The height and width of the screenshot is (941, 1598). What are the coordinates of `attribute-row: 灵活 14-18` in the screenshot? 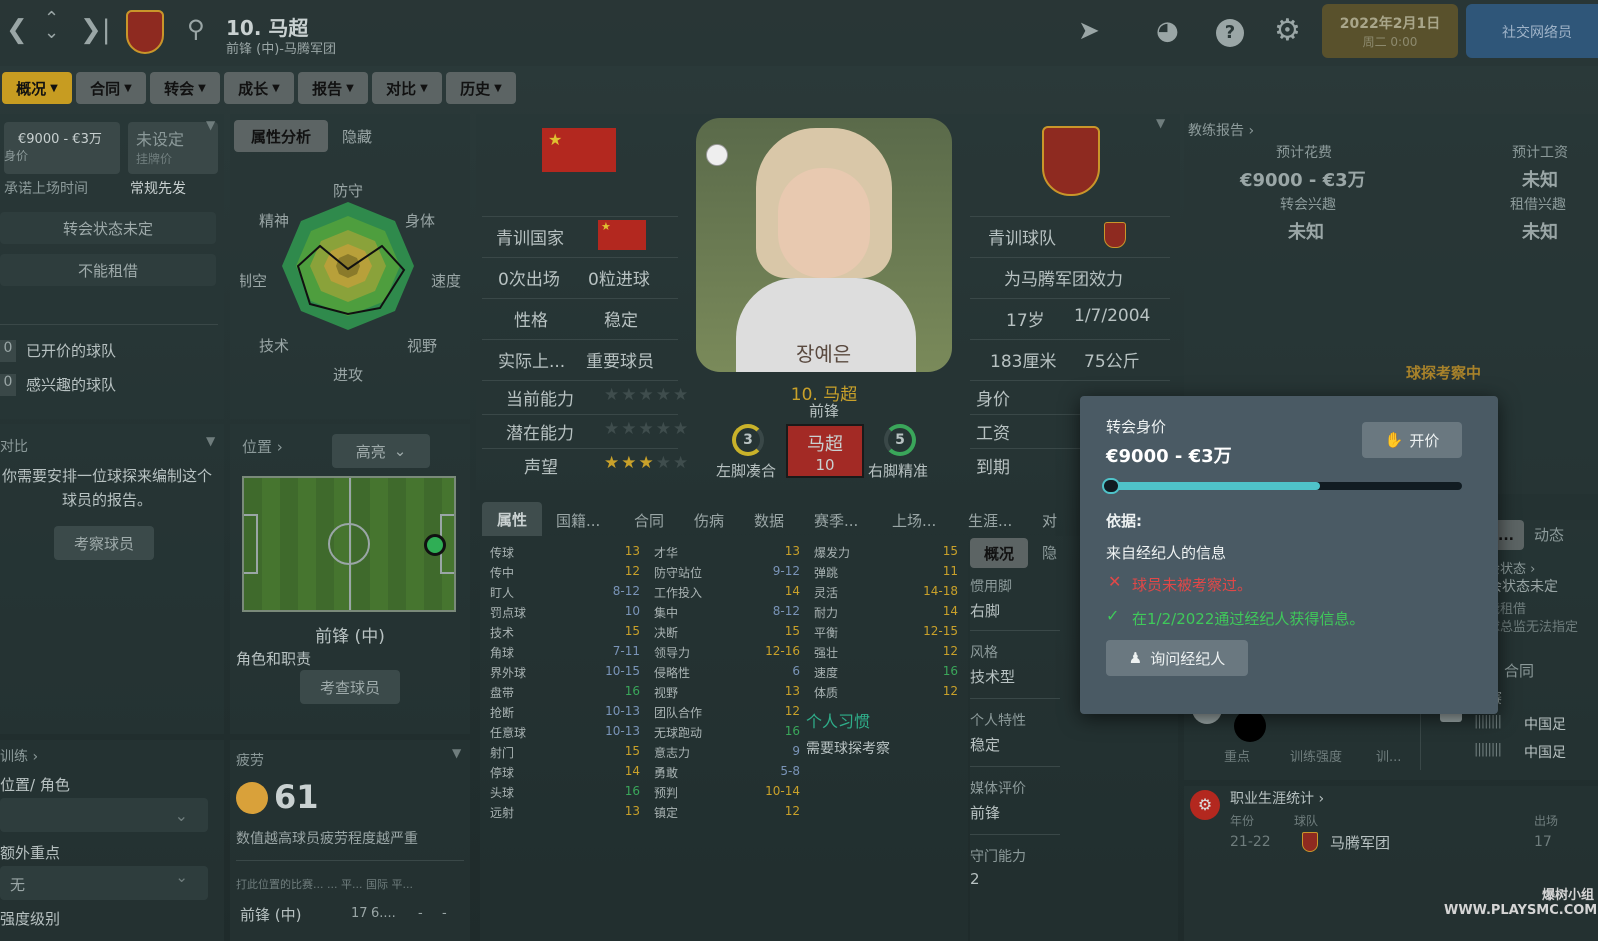 It's located at (886, 594).